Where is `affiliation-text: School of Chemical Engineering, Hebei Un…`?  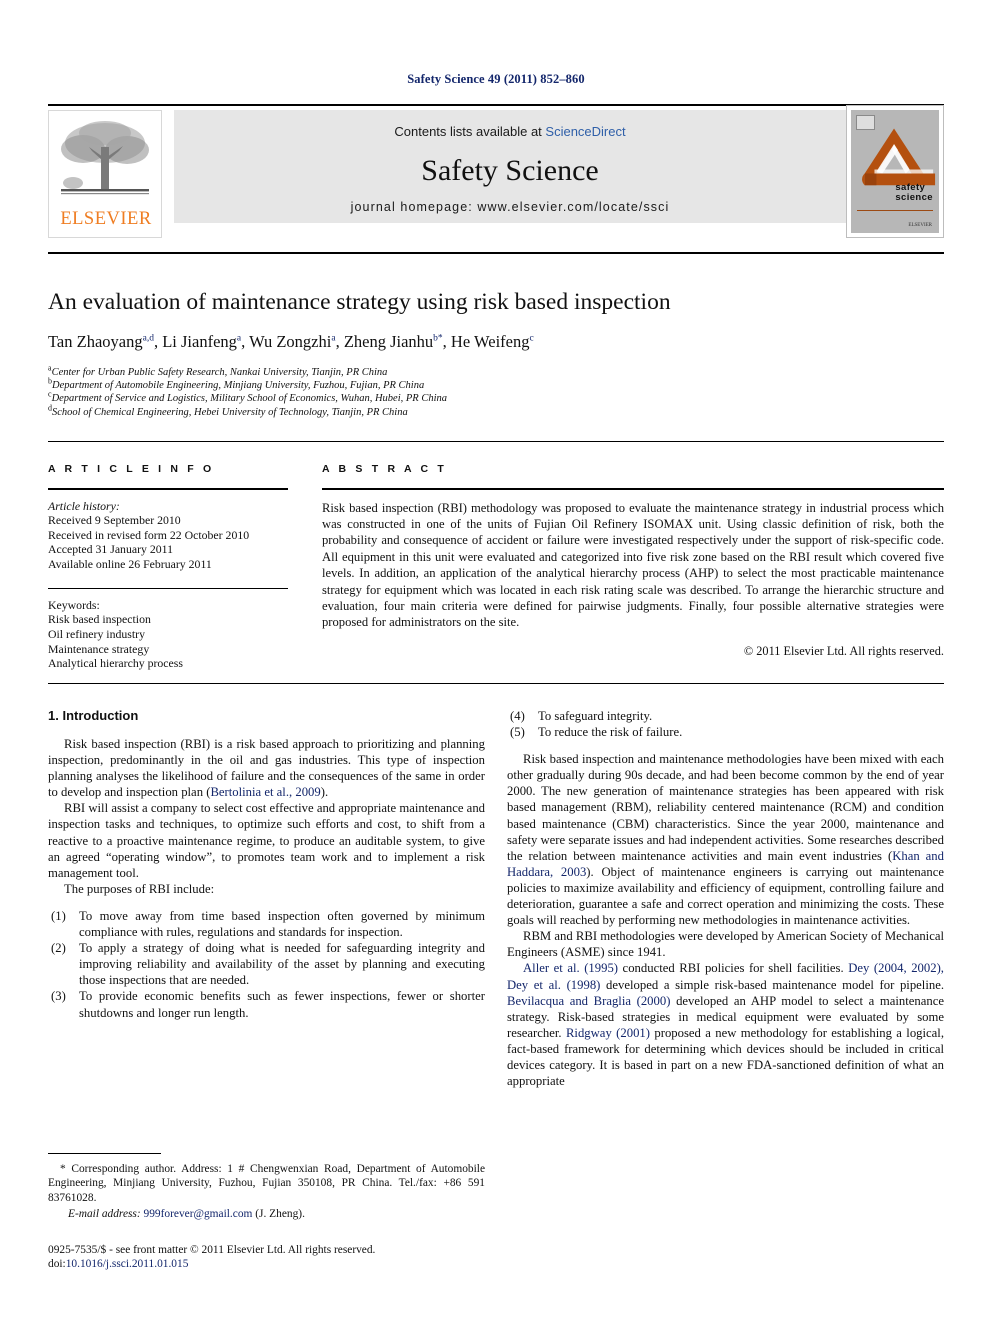 affiliation-text: School of Chemical Engineering, Hebei Un… is located at coordinates (230, 412).